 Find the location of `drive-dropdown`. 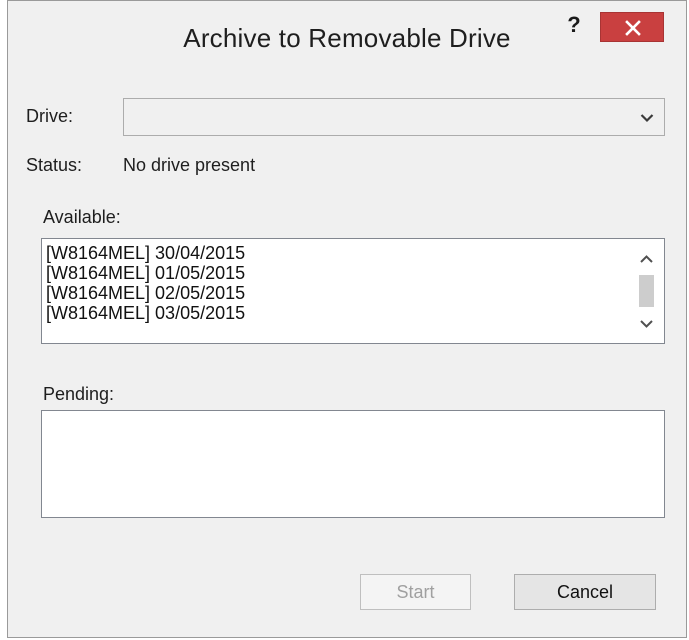

drive-dropdown is located at coordinates (394, 117).